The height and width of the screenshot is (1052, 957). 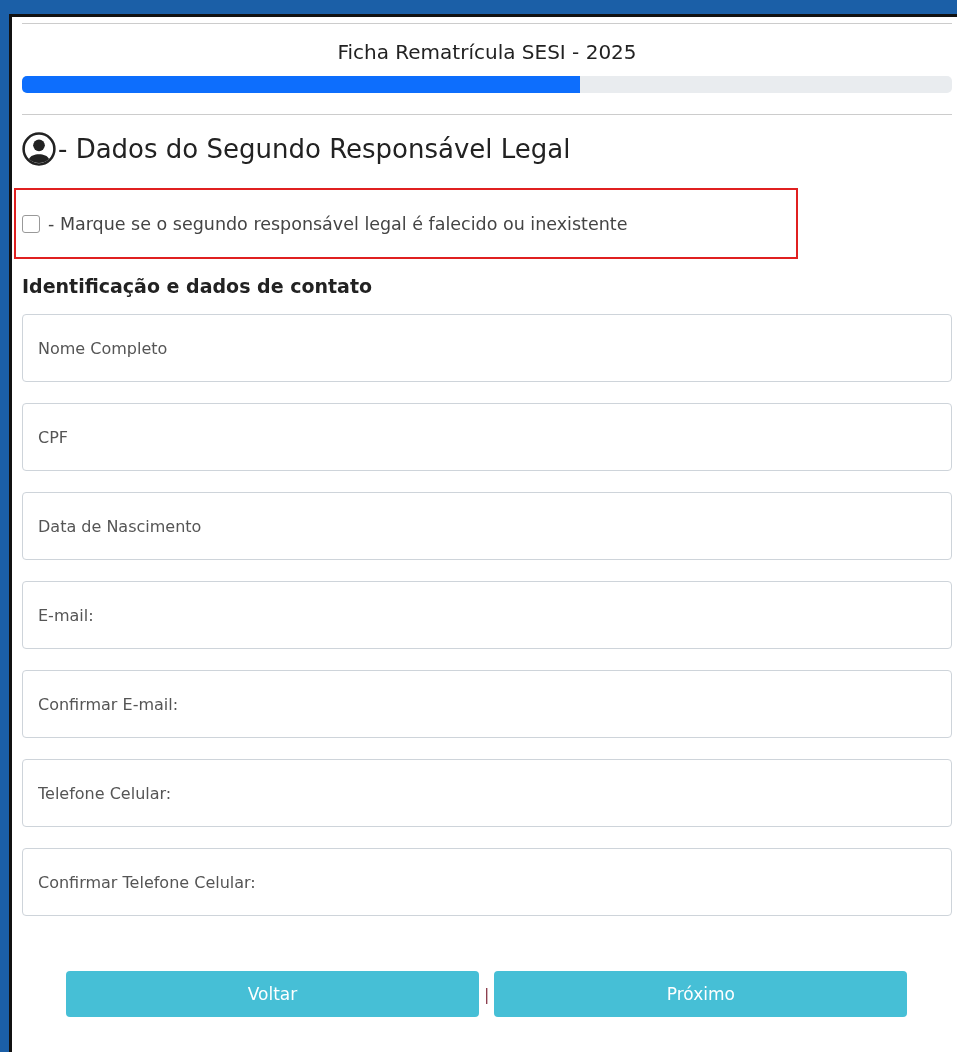 What do you see at coordinates (487, 52) in the screenshot?
I see `form-title: Ficha Rematrícula SESI - 2025` at bounding box center [487, 52].